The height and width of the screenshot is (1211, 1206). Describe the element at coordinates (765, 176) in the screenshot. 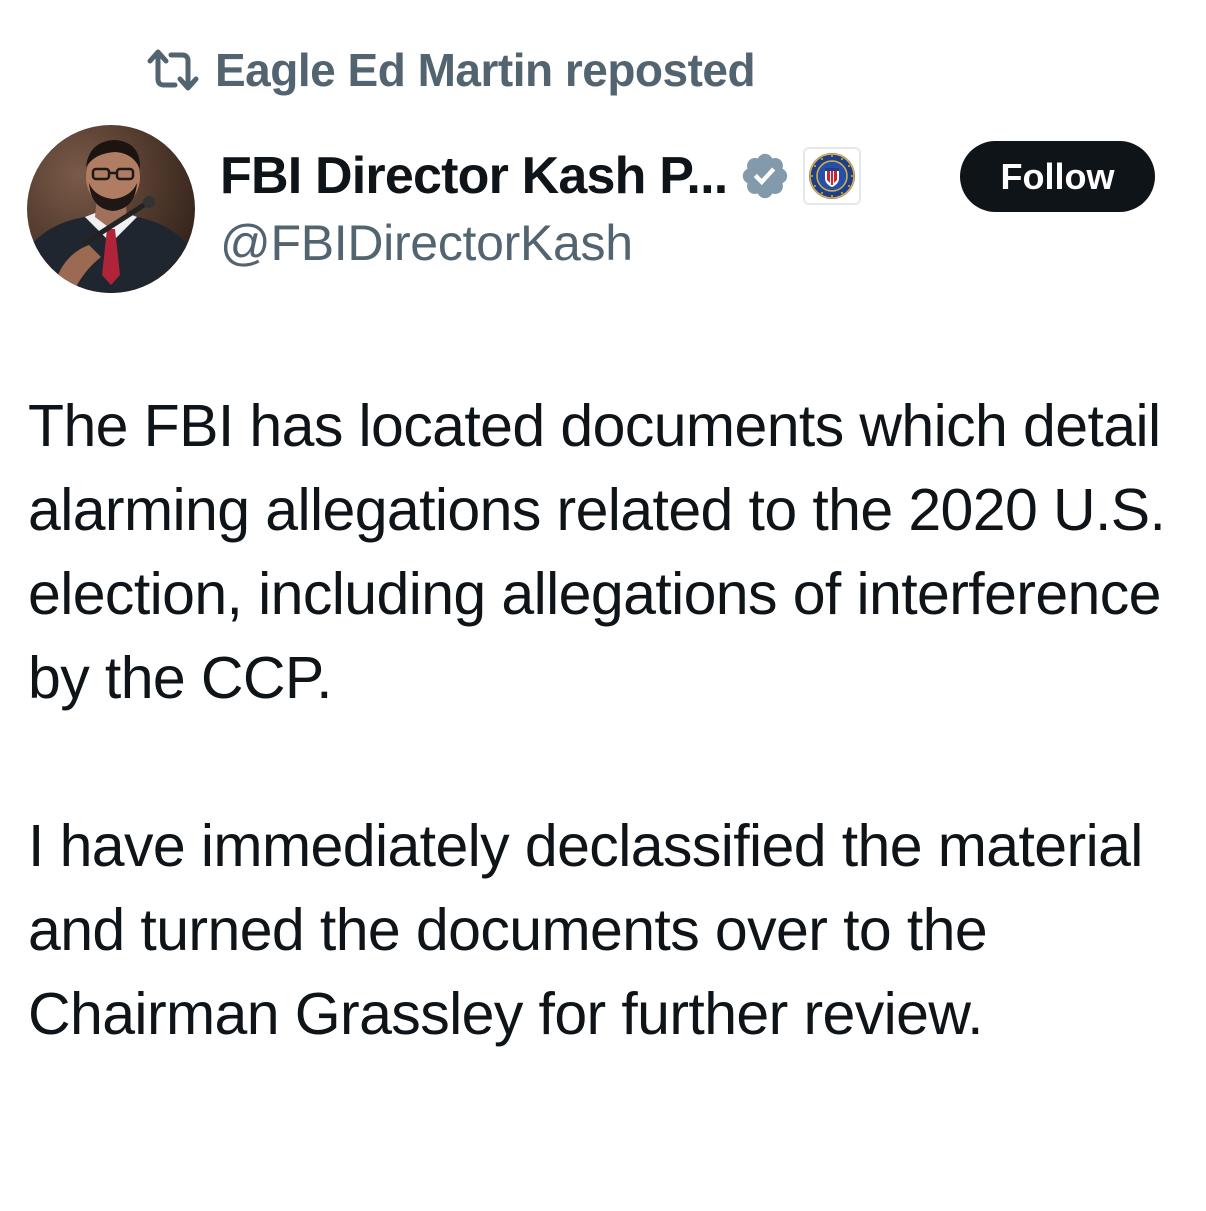

I see `verified-badge-icon` at that location.